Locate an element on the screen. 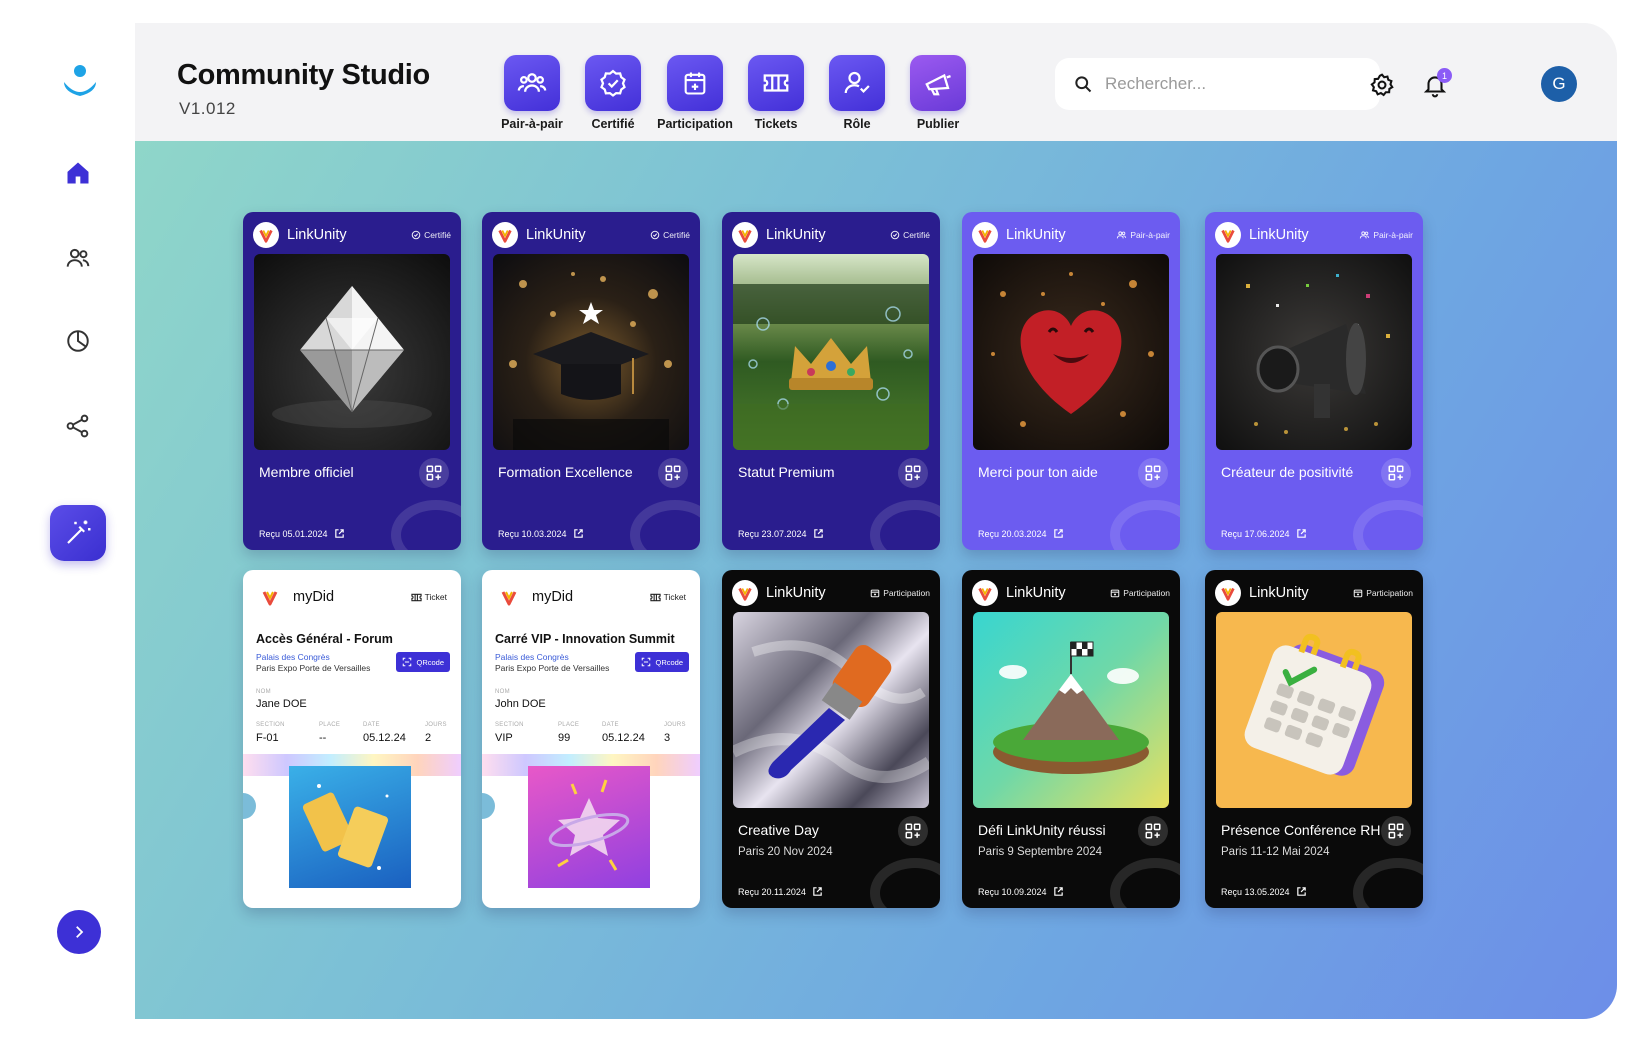  days-label: JOURS is located at coordinates (436, 725).